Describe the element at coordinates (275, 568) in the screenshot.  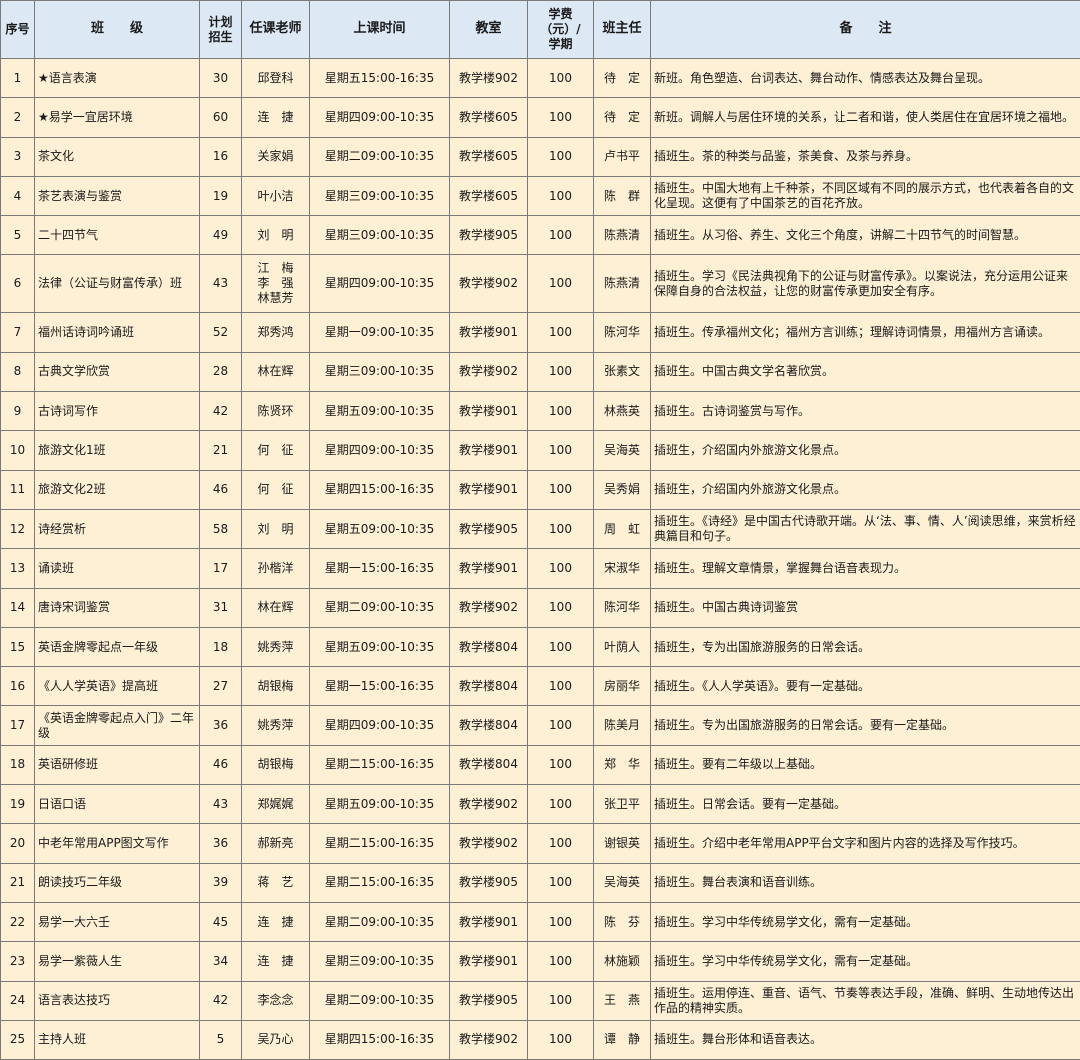
I see `cell-teacher: 孙楷洋` at that location.